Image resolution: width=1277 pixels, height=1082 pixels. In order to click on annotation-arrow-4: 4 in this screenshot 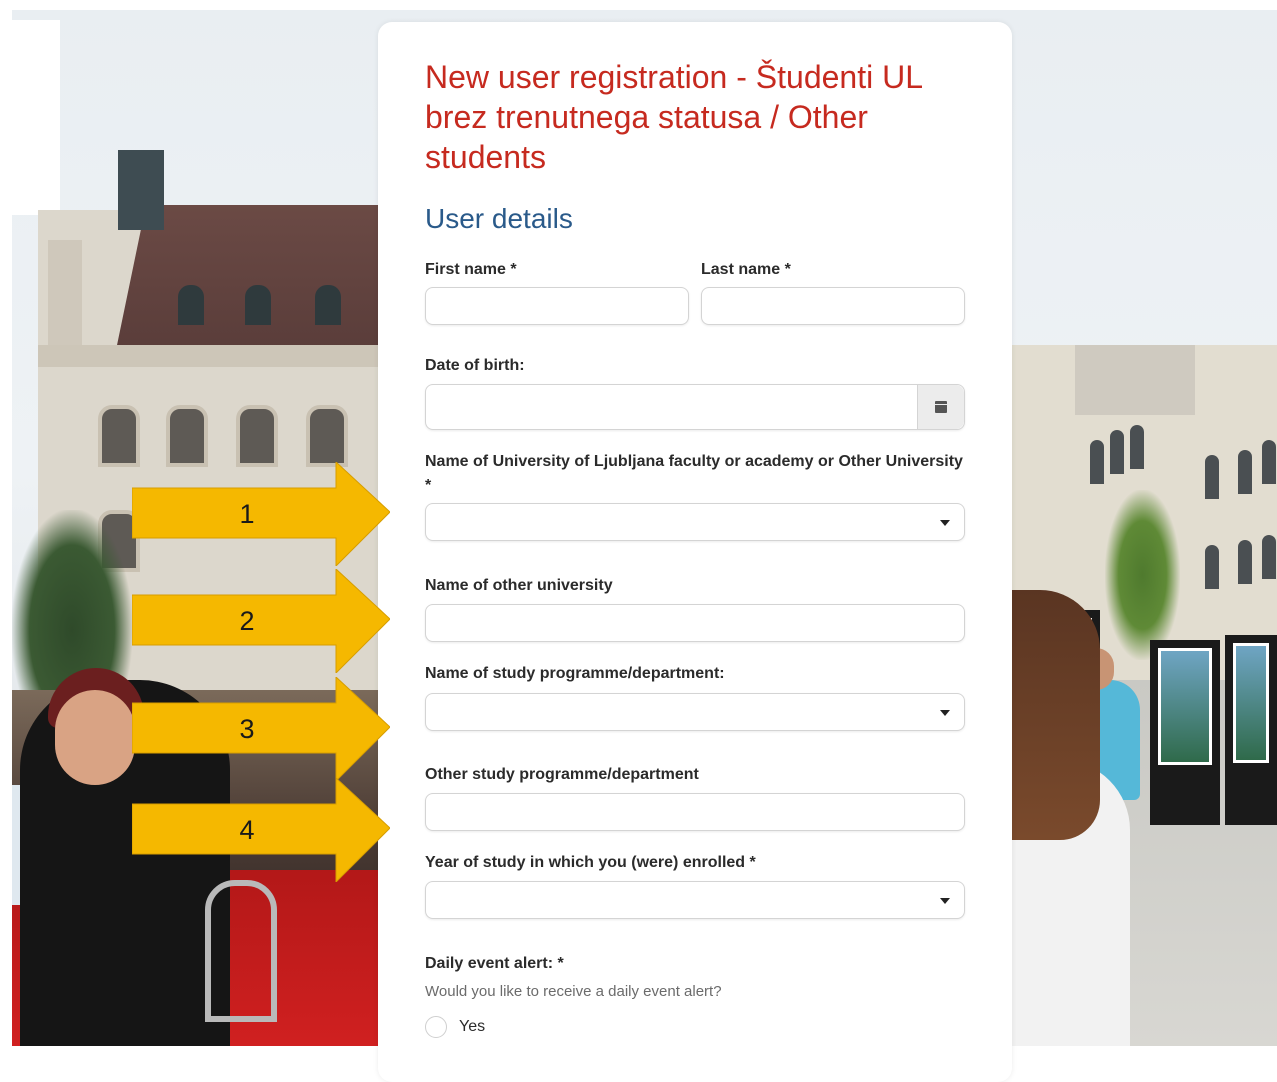, I will do `click(261, 830)`.